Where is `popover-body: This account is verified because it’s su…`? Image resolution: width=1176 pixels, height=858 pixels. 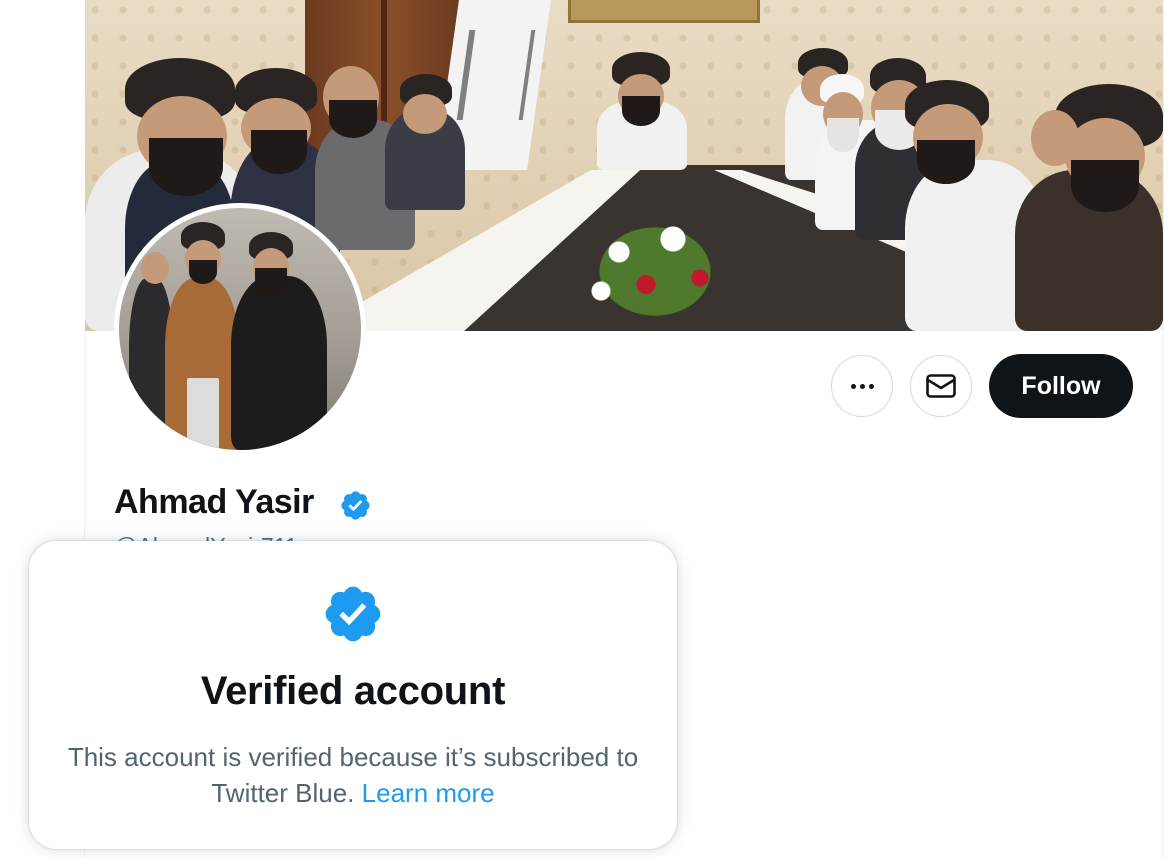
popover-body: This account is verified because it’s su… is located at coordinates (353, 775).